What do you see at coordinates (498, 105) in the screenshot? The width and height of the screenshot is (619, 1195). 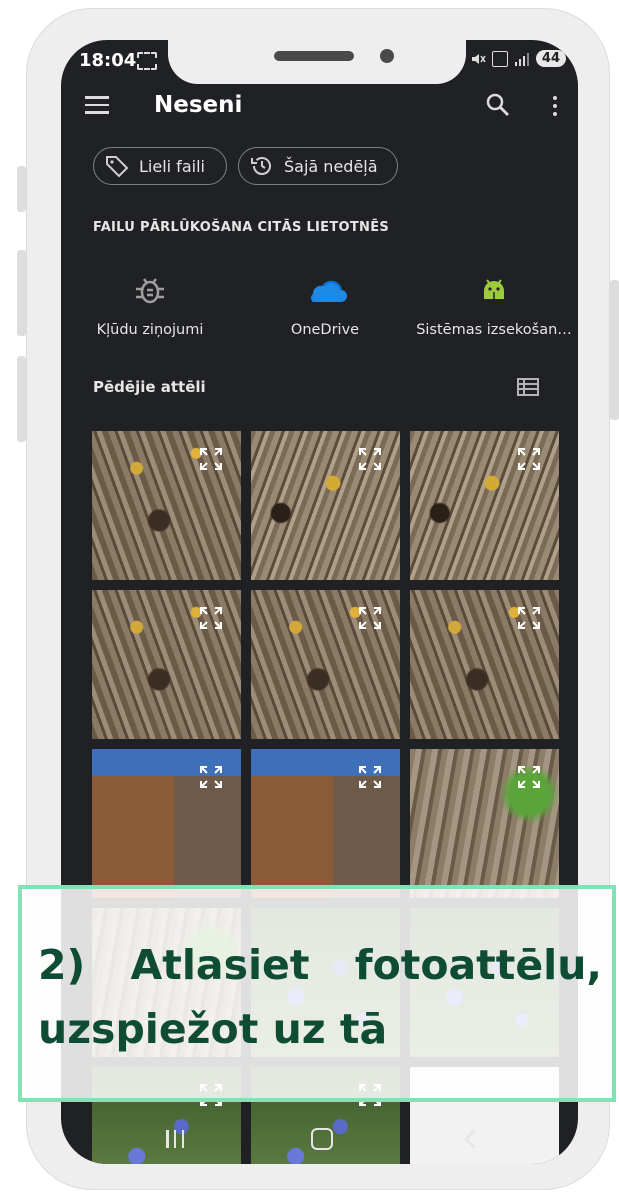 I see `search-icon` at bounding box center [498, 105].